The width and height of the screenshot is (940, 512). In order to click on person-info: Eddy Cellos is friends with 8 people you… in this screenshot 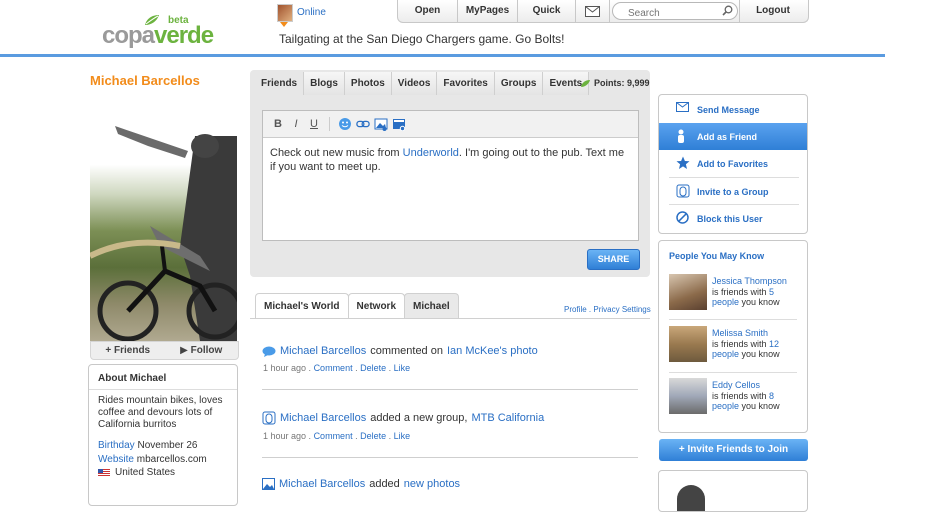, I will do `click(746, 395)`.